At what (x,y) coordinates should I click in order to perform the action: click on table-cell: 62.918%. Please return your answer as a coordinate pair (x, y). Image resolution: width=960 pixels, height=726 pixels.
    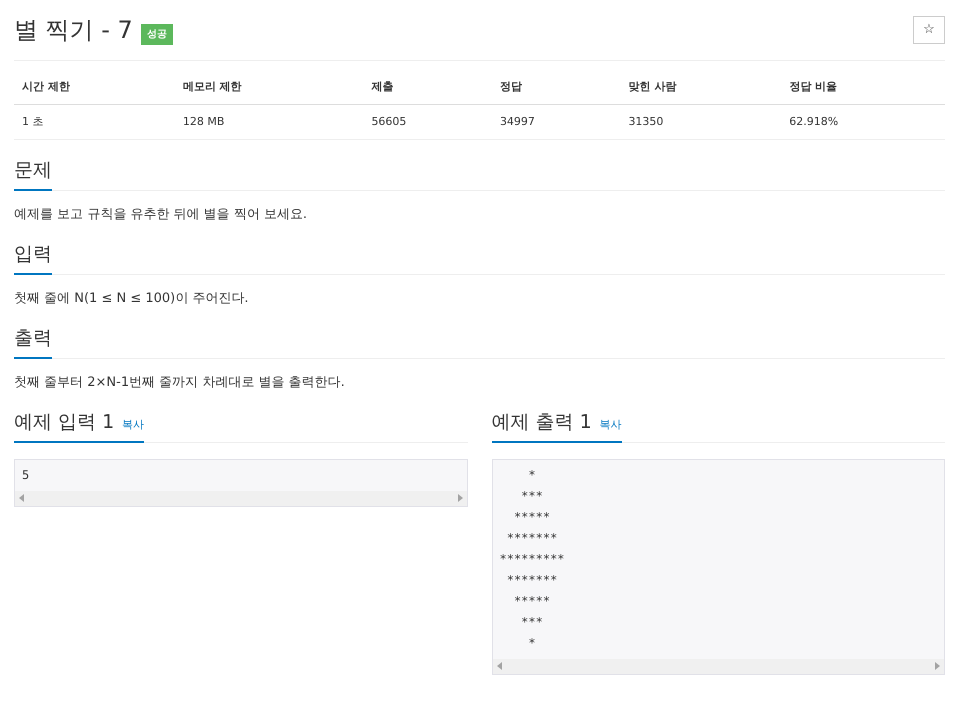
    Looking at the image, I should click on (863, 122).